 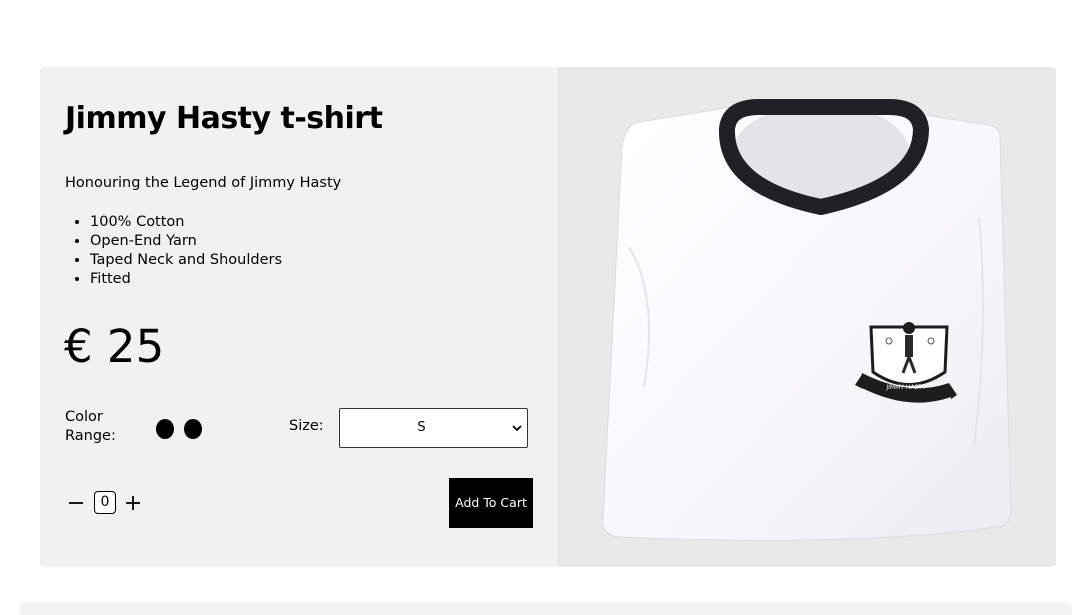 I want to click on size-select: S, so click(x=433, y=428).